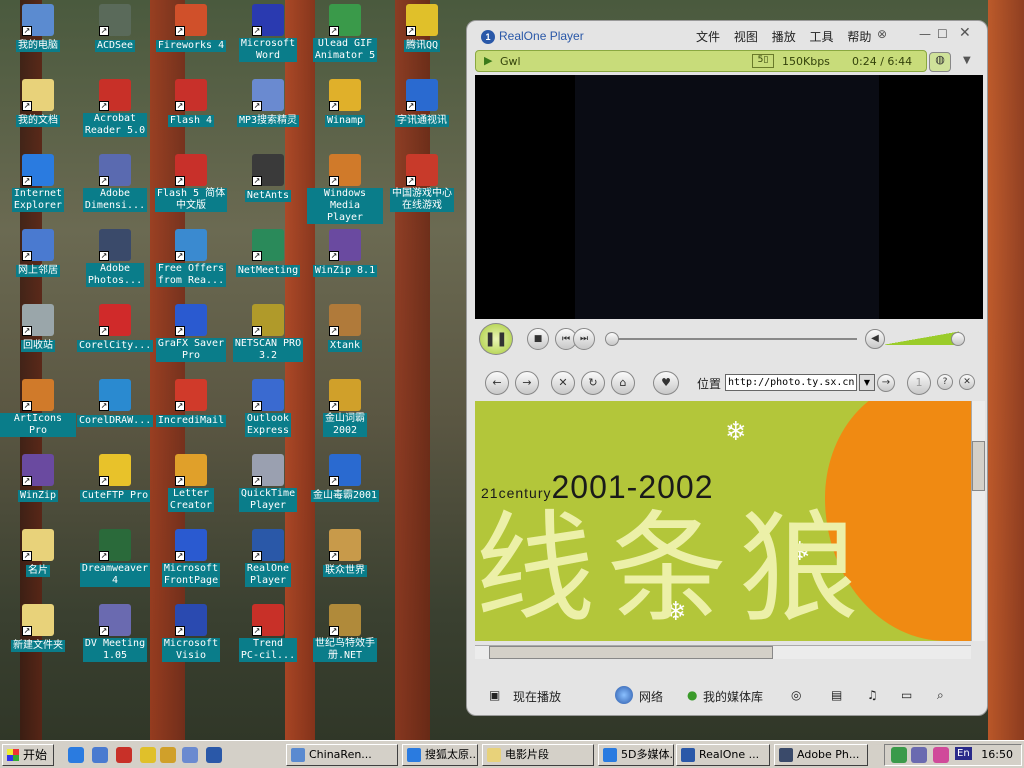 This screenshot has height=768, width=1024. Describe the element at coordinates (345, 33) in the screenshot. I see `desktop-icon: ↗ Ulead GIF Animator 5` at that location.